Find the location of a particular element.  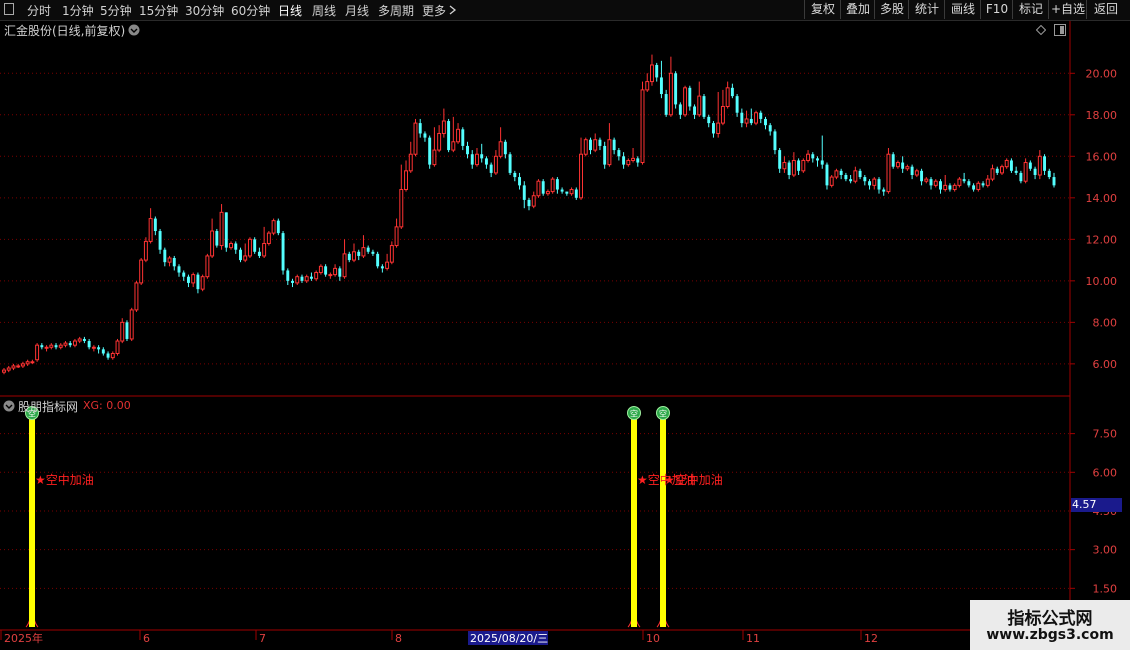

panel-toggle-icon is located at coordinates (1060, 30).